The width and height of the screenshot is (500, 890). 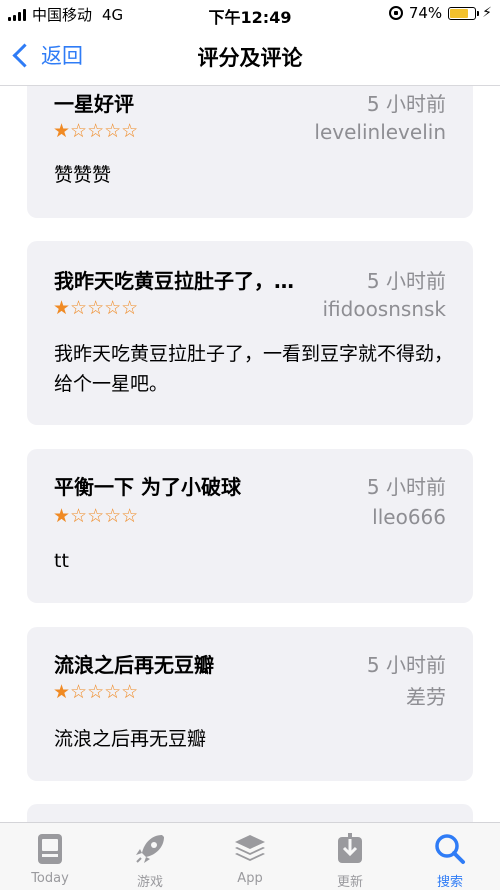 I want to click on review-author: ifidoosnsnsk, so click(x=384, y=309).